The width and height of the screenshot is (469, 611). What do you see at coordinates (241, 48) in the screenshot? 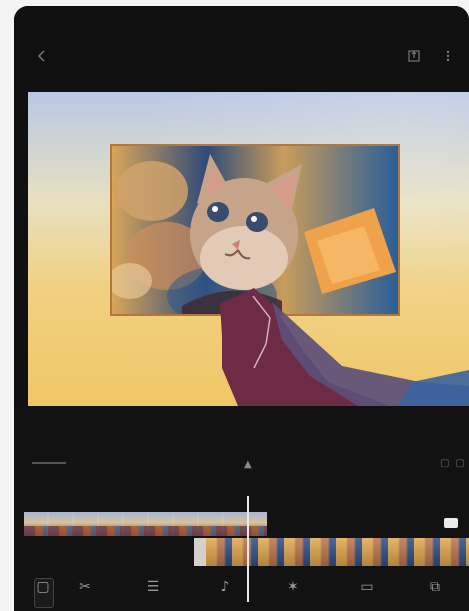
I see `top-bar` at bounding box center [241, 48].